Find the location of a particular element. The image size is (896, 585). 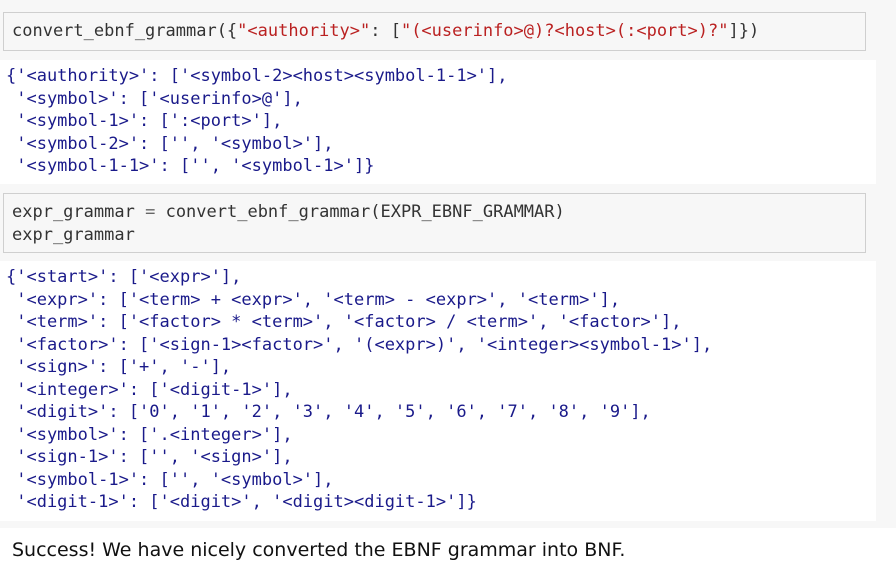

output-line: '<integer>': ['<digit-1>'], is located at coordinates (149, 389).